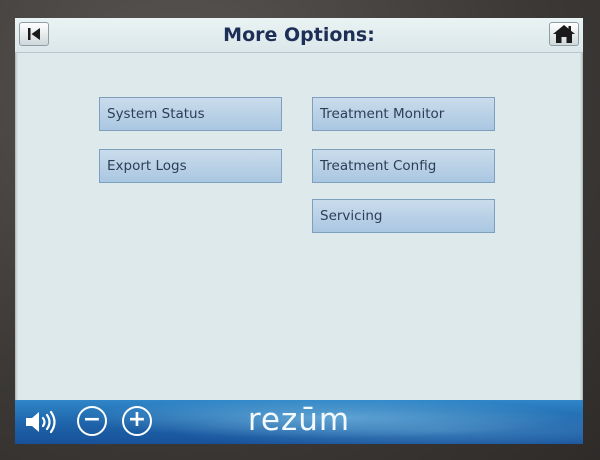  What do you see at coordinates (190, 114) in the screenshot?
I see `system-status-button: System Status` at bounding box center [190, 114].